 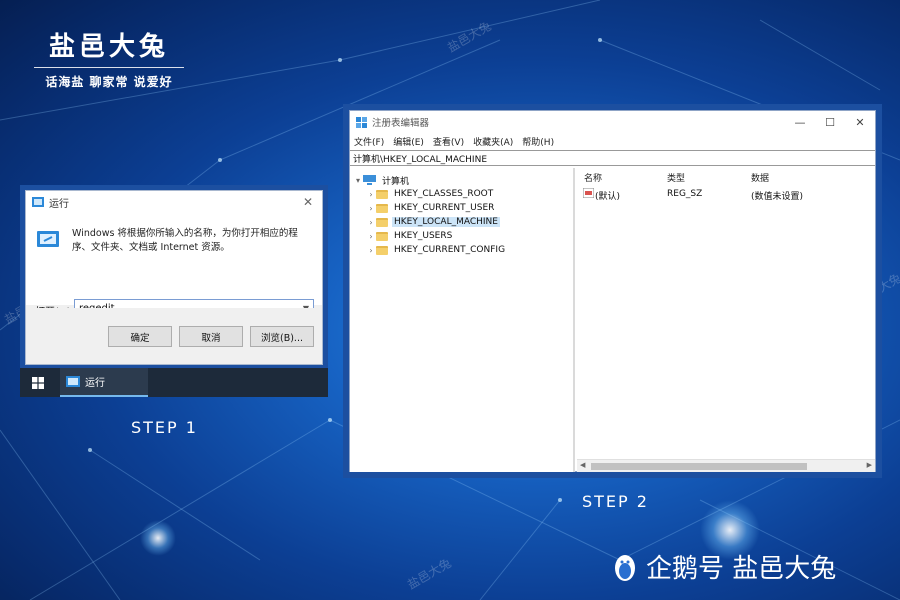 What do you see at coordinates (608, 197) in the screenshot?
I see `value-name: (默认)` at bounding box center [608, 197].